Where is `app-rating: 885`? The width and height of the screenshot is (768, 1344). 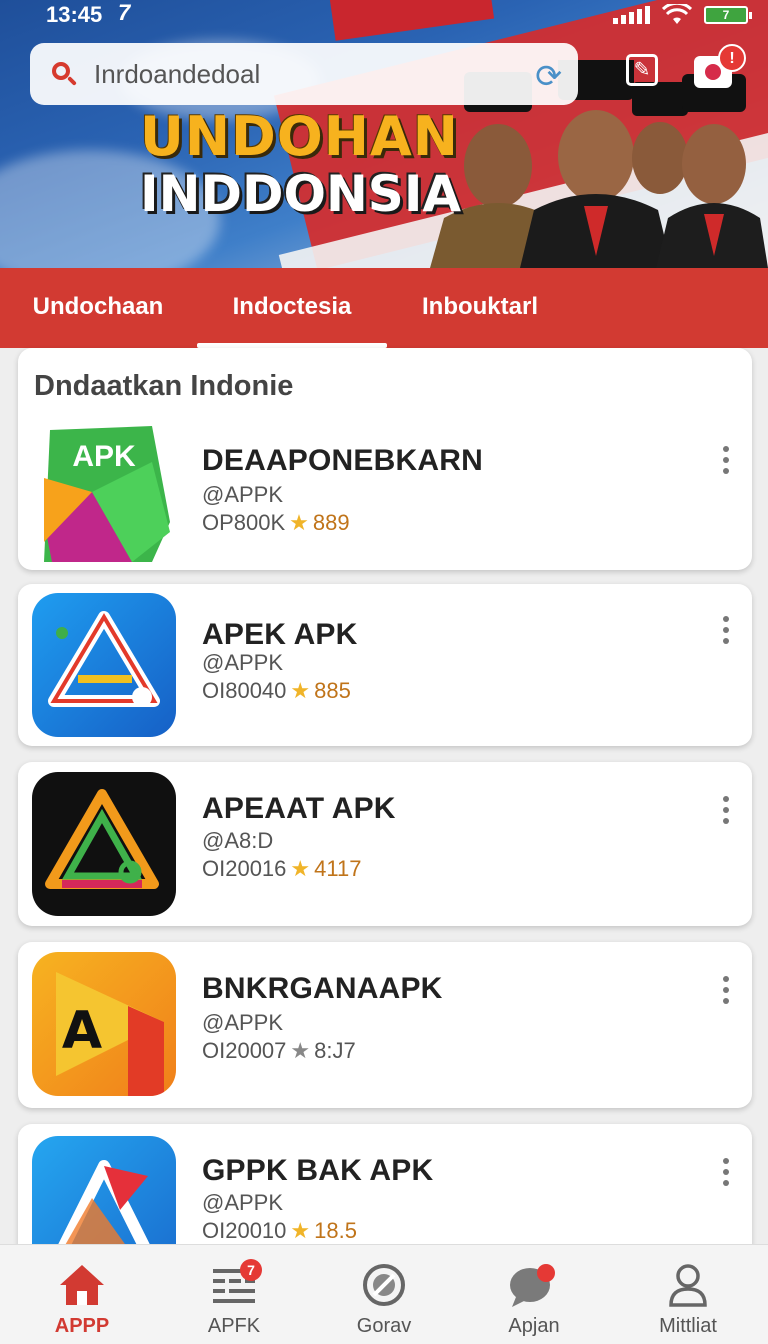 app-rating: 885 is located at coordinates (332, 690).